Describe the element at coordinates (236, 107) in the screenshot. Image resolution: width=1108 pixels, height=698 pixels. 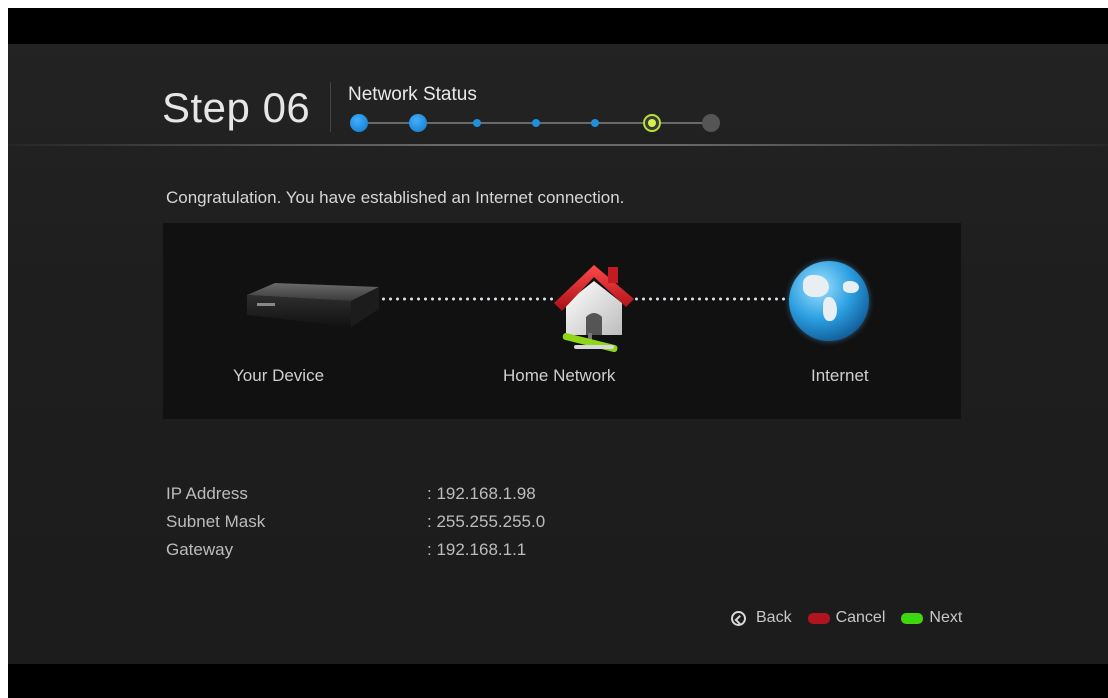
I see `step-title: Step 06` at that location.